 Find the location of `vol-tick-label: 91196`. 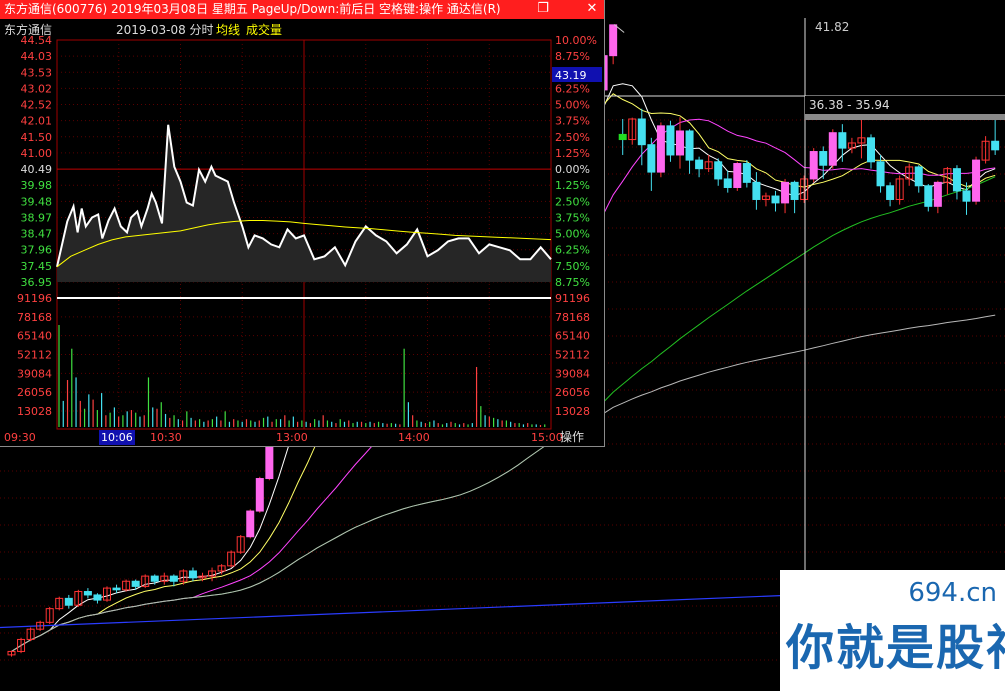

vol-tick-label: 91196 is located at coordinates (34, 298).